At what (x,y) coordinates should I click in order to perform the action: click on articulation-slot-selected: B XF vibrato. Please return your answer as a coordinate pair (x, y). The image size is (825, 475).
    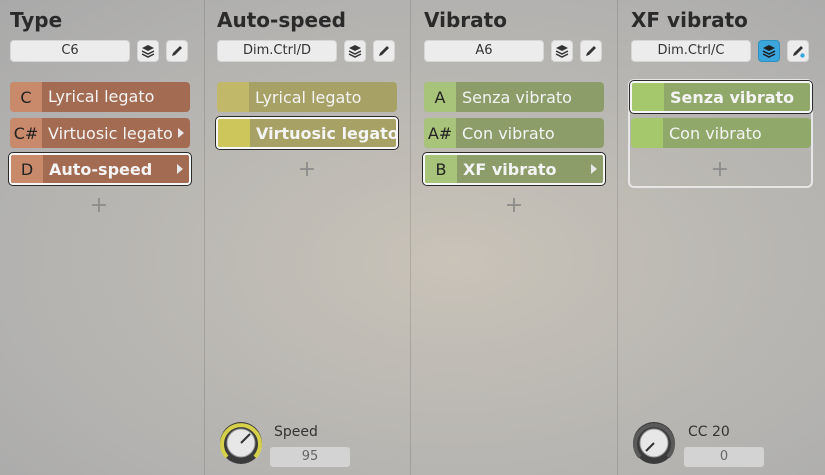
    Looking at the image, I should click on (514, 169).